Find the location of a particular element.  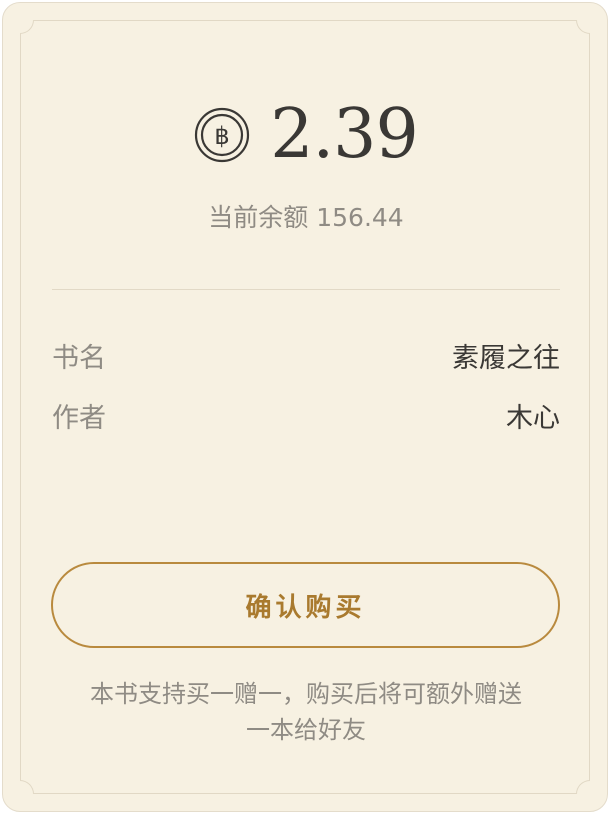

gift-note: 本书支持买一赠一，购买后将可额外赠送 一本给好友 is located at coordinates (306, 712).